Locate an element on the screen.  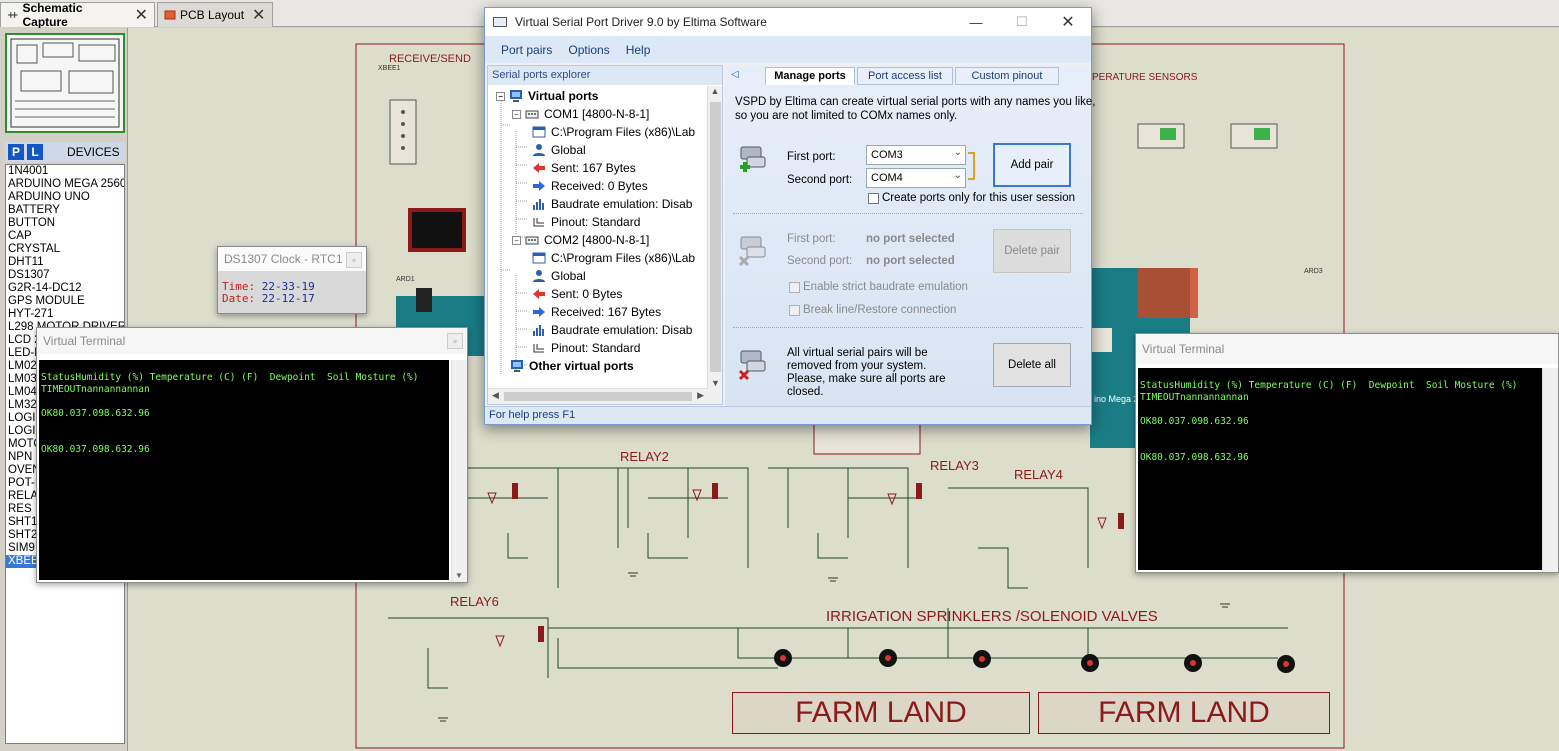
tree-com1-received: Received: 0 Bytes is located at coordinates (590, 186).